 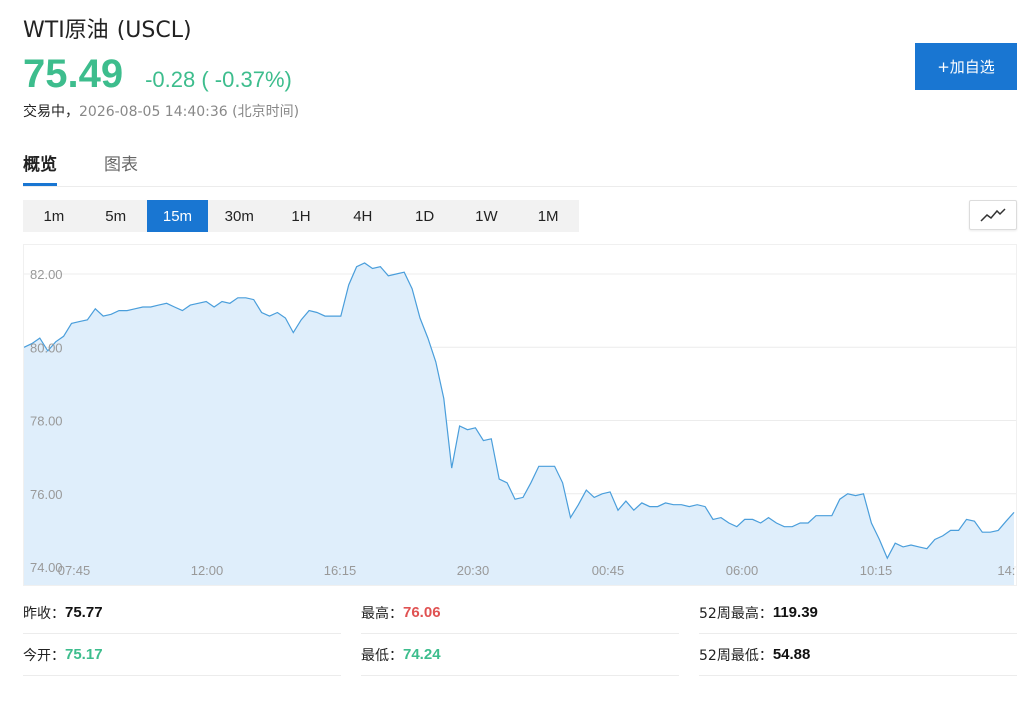 I want to click on tab-bar: 概览 图表, so click(x=520, y=166).